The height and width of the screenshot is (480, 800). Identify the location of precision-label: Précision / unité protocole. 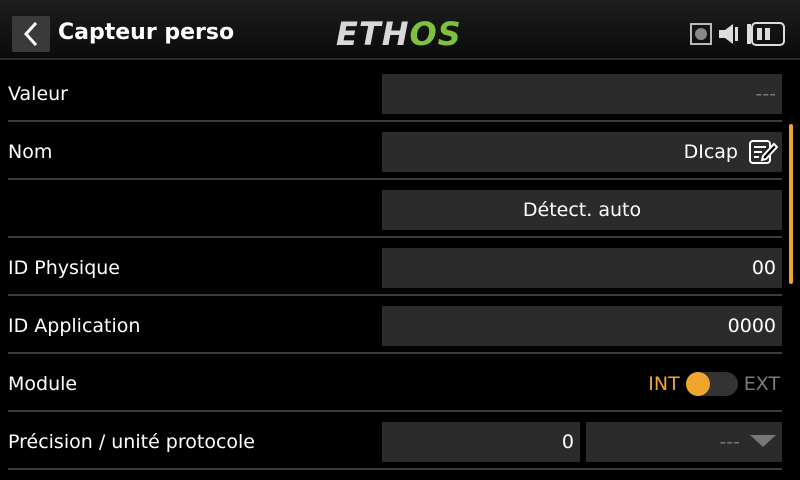
(131, 442).